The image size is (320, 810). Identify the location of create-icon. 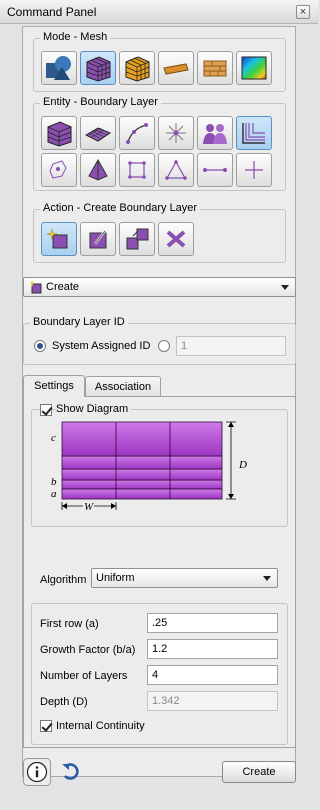
(57, 238).